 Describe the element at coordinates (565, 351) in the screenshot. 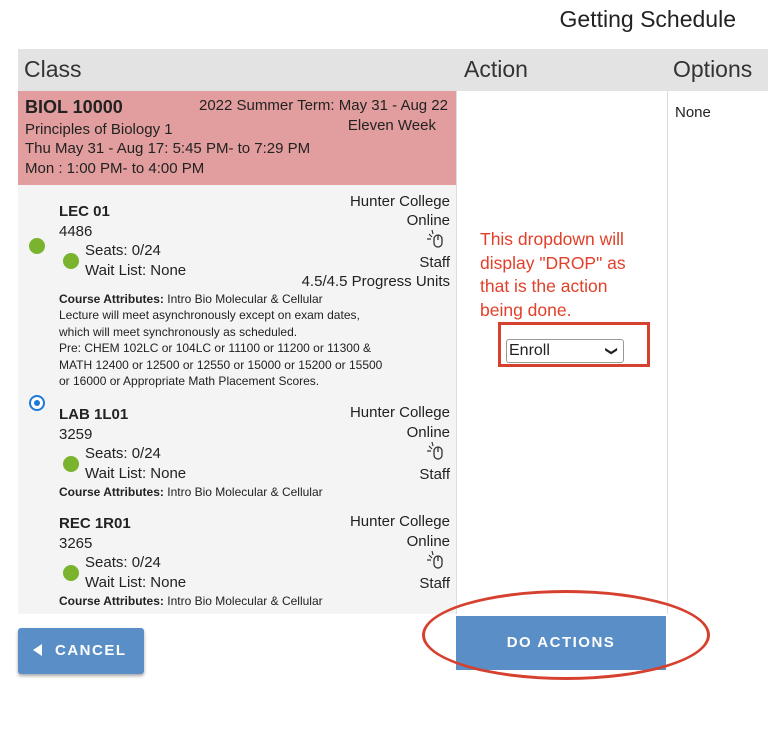

I see `action-select: Enroll ❯` at that location.